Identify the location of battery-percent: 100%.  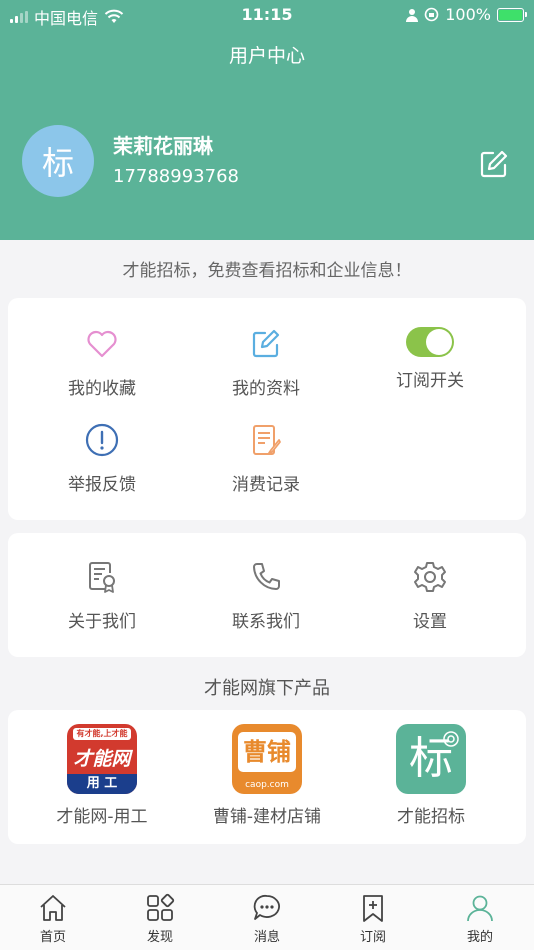
(468, 14).